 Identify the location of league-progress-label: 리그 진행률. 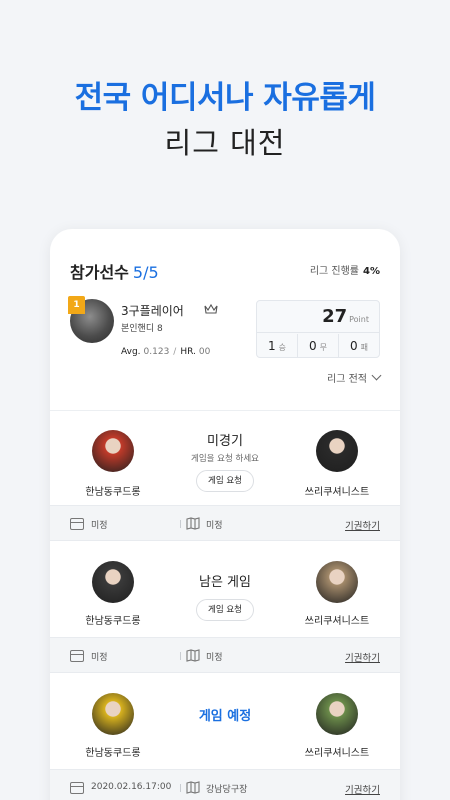
(334, 271).